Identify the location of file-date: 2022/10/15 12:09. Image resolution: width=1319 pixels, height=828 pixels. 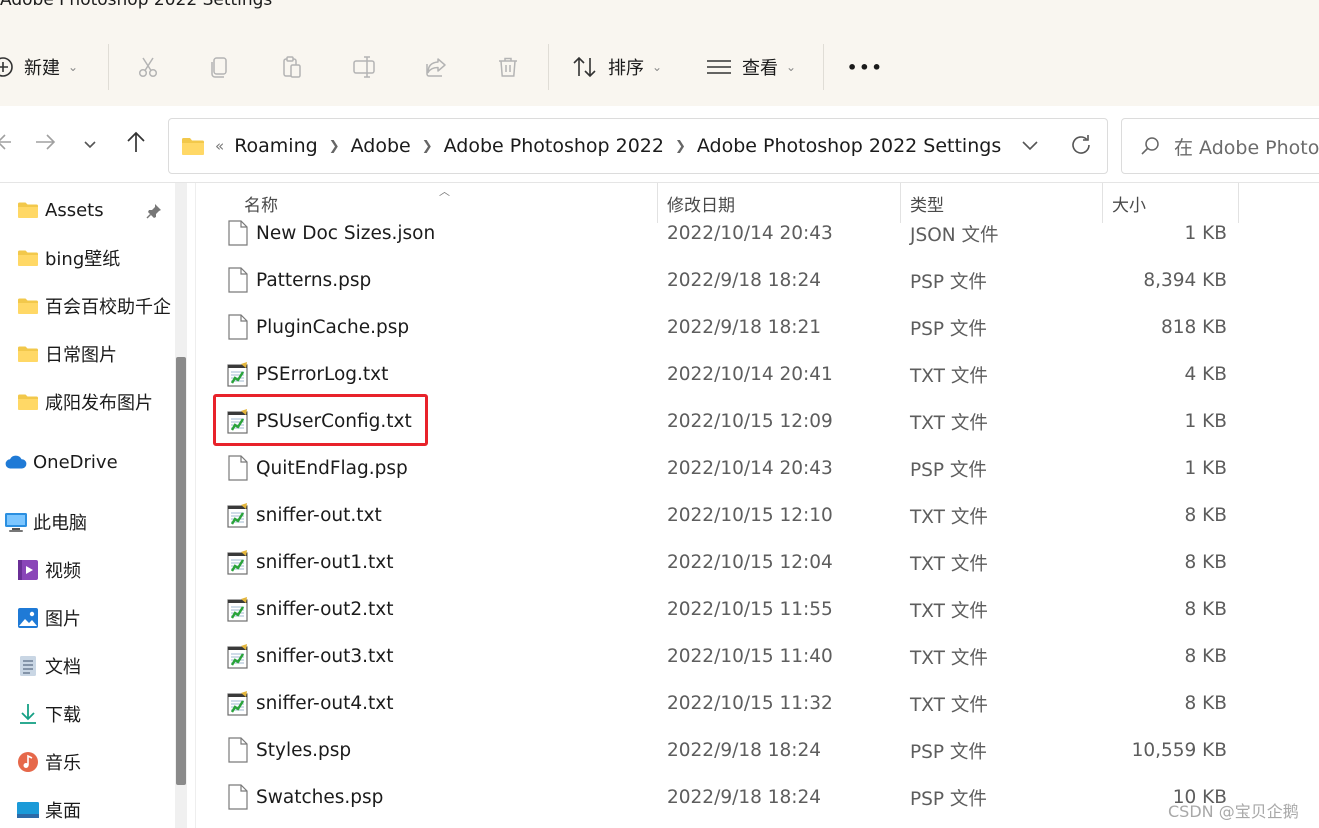
(750, 421).